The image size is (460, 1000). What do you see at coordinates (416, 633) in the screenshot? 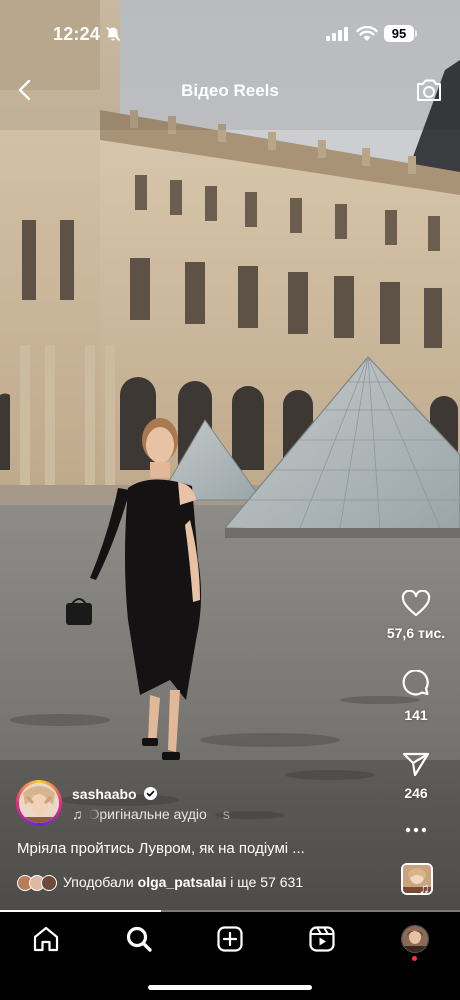
I see `like-count: 57,6 тис.` at bounding box center [416, 633].